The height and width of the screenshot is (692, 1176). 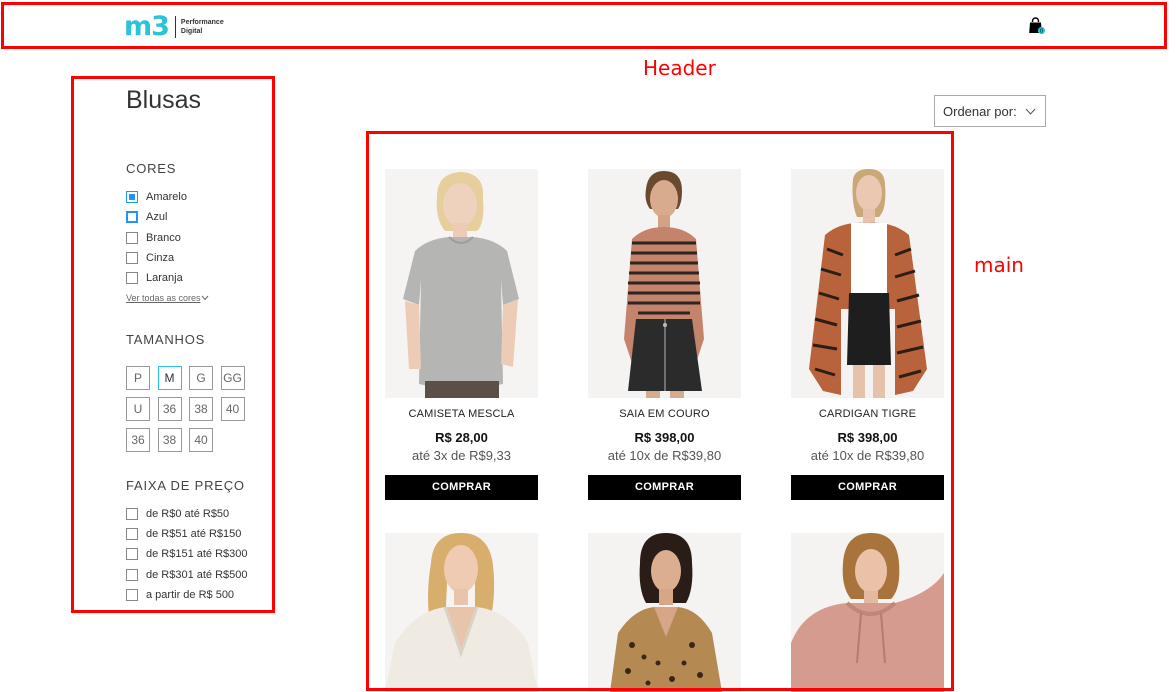 What do you see at coordinates (173, 344) in the screenshot?
I see `sidebar-annotation-box` at bounding box center [173, 344].